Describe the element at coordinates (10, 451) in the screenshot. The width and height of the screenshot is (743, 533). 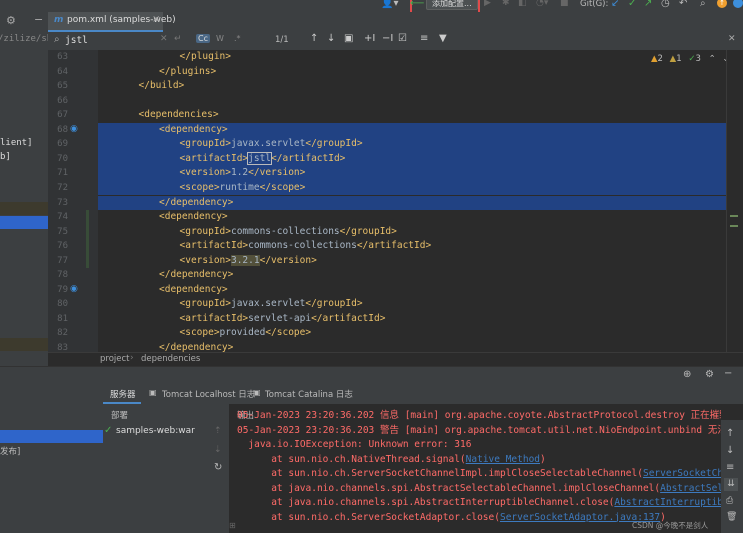
I see `services-row-label: 发布]` at that location.